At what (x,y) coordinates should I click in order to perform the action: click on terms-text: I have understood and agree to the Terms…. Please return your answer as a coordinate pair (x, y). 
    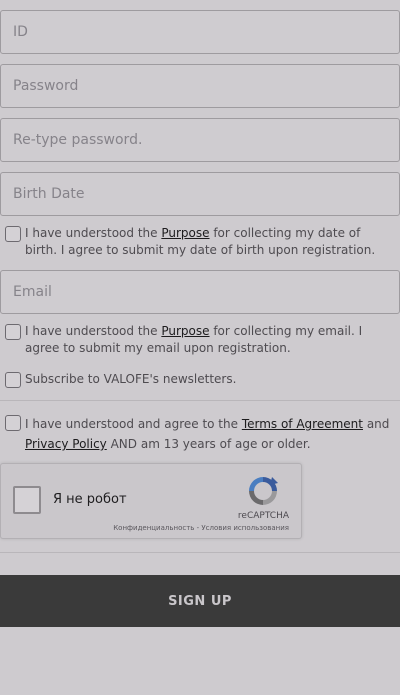
    Looking at the image, I should click on (207, 434).